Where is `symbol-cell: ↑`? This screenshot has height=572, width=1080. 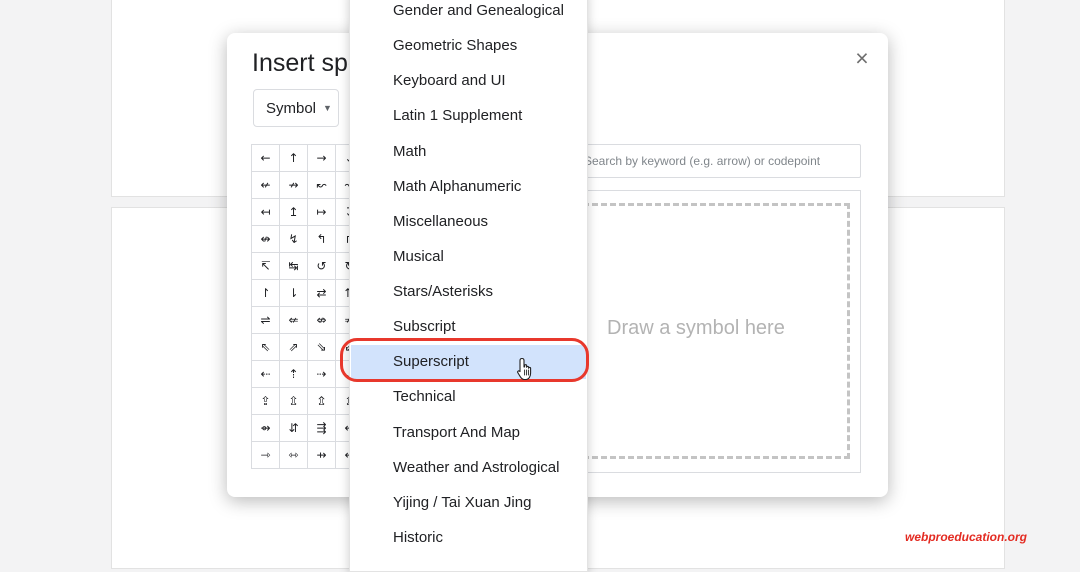 symbol-cell: ↑ is located at coordinates (293, 158).